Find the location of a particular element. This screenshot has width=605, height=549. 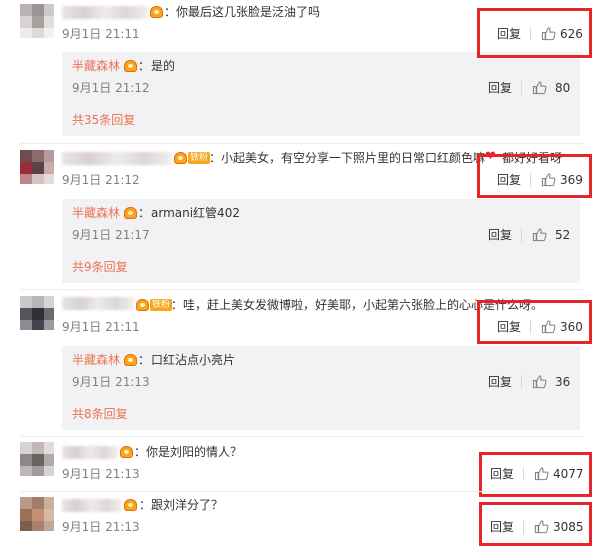

reply-text: 是的 is located at coordinates (163, 66).